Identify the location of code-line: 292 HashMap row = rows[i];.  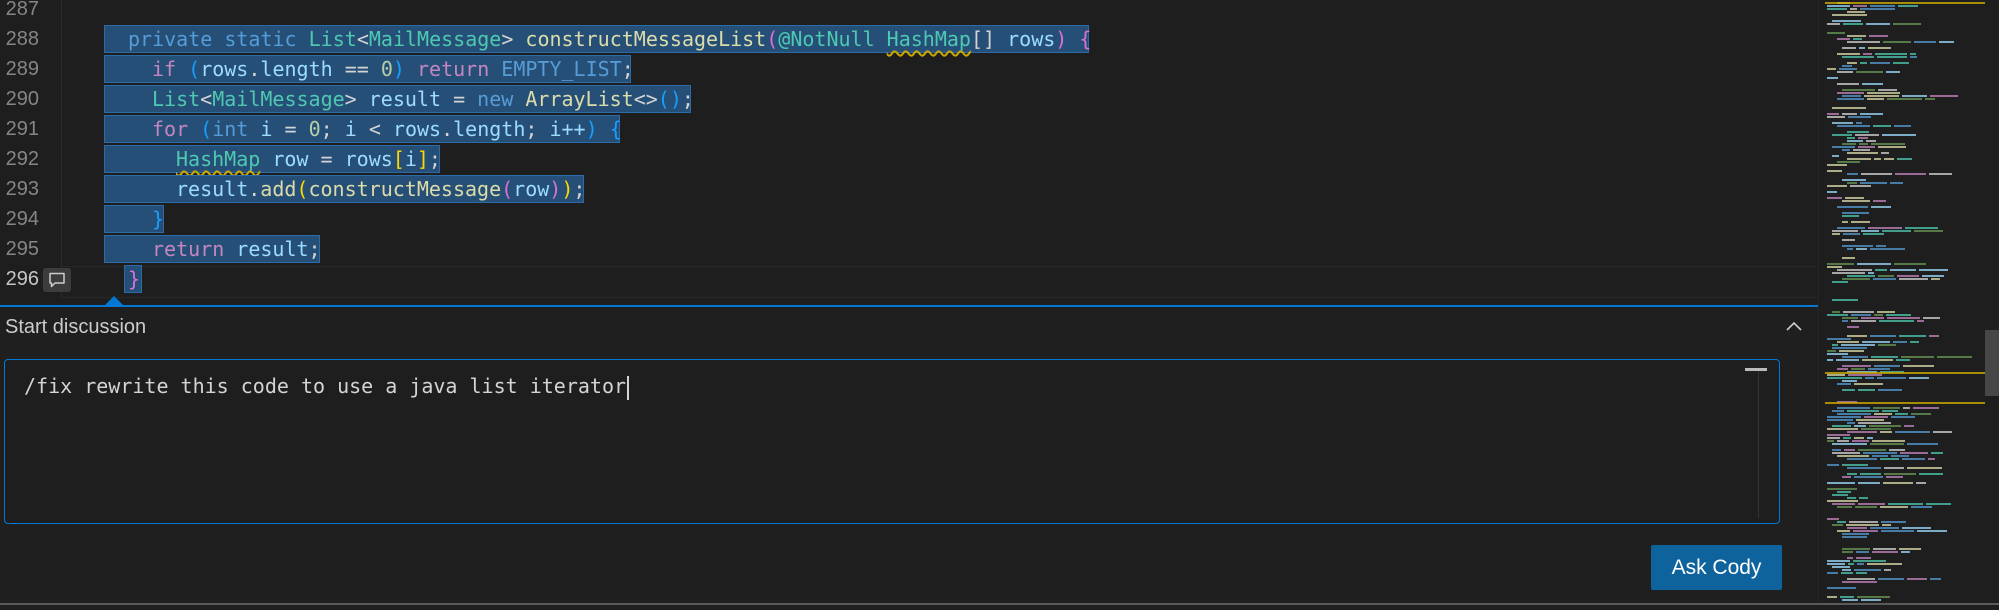
(909, 159).